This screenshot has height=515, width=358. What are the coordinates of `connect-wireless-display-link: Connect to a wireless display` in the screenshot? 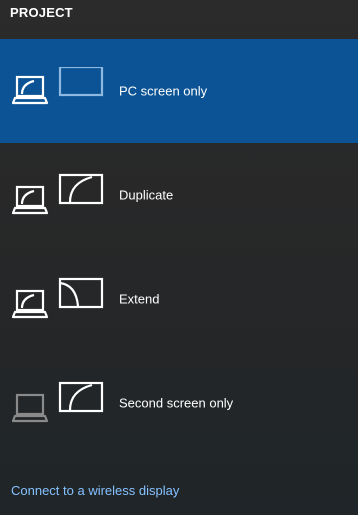 It's located at (95, 490).